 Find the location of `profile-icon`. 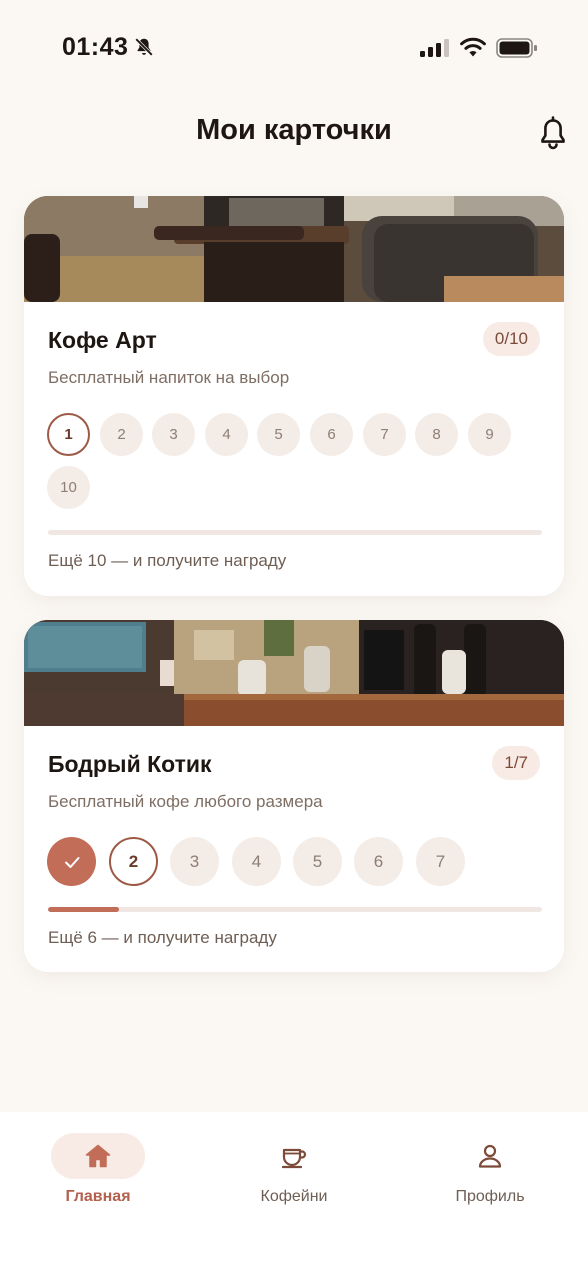

profile-icon is located at coordinates (490, 1156).